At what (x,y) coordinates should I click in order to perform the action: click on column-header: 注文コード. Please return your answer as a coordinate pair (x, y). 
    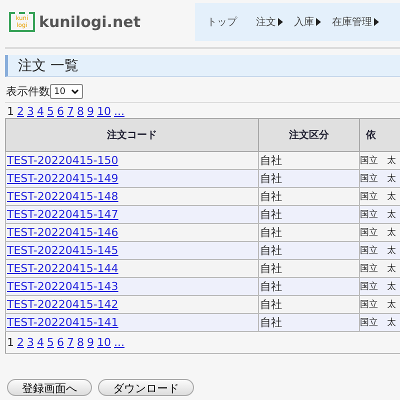
    Looking at the image, I should click on (132, 135).